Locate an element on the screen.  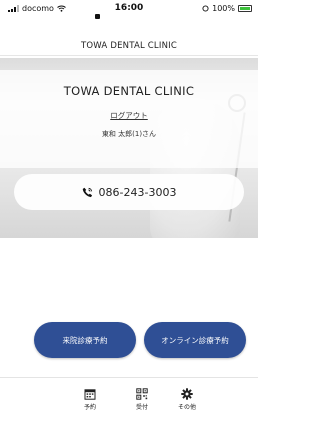
tab-other-label: その他 is located at coordinates (186, 407).